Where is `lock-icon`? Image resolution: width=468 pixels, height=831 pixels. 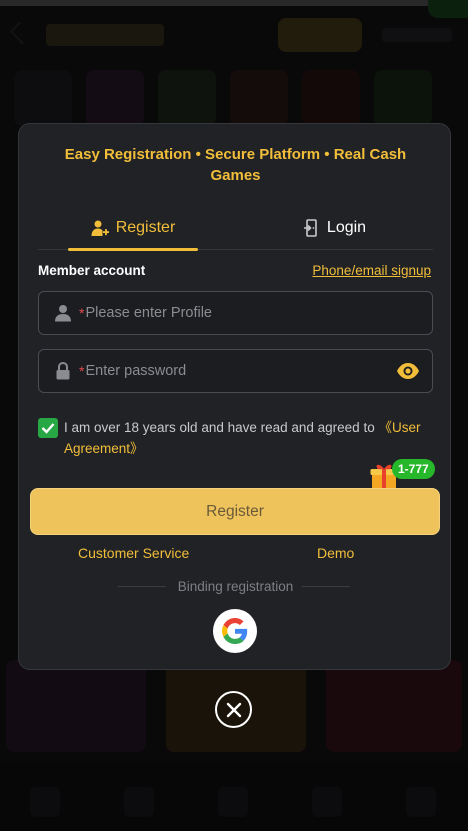 lock-icon is located at coordinates (63, 371).